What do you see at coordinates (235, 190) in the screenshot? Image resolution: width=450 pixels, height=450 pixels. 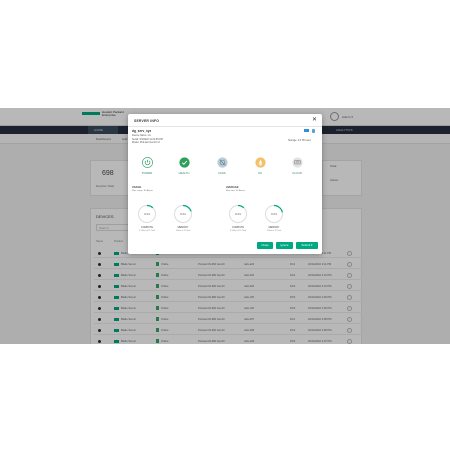 I see `average-section-sub: Max time: 62 Active` at bounding box center [235, 190].